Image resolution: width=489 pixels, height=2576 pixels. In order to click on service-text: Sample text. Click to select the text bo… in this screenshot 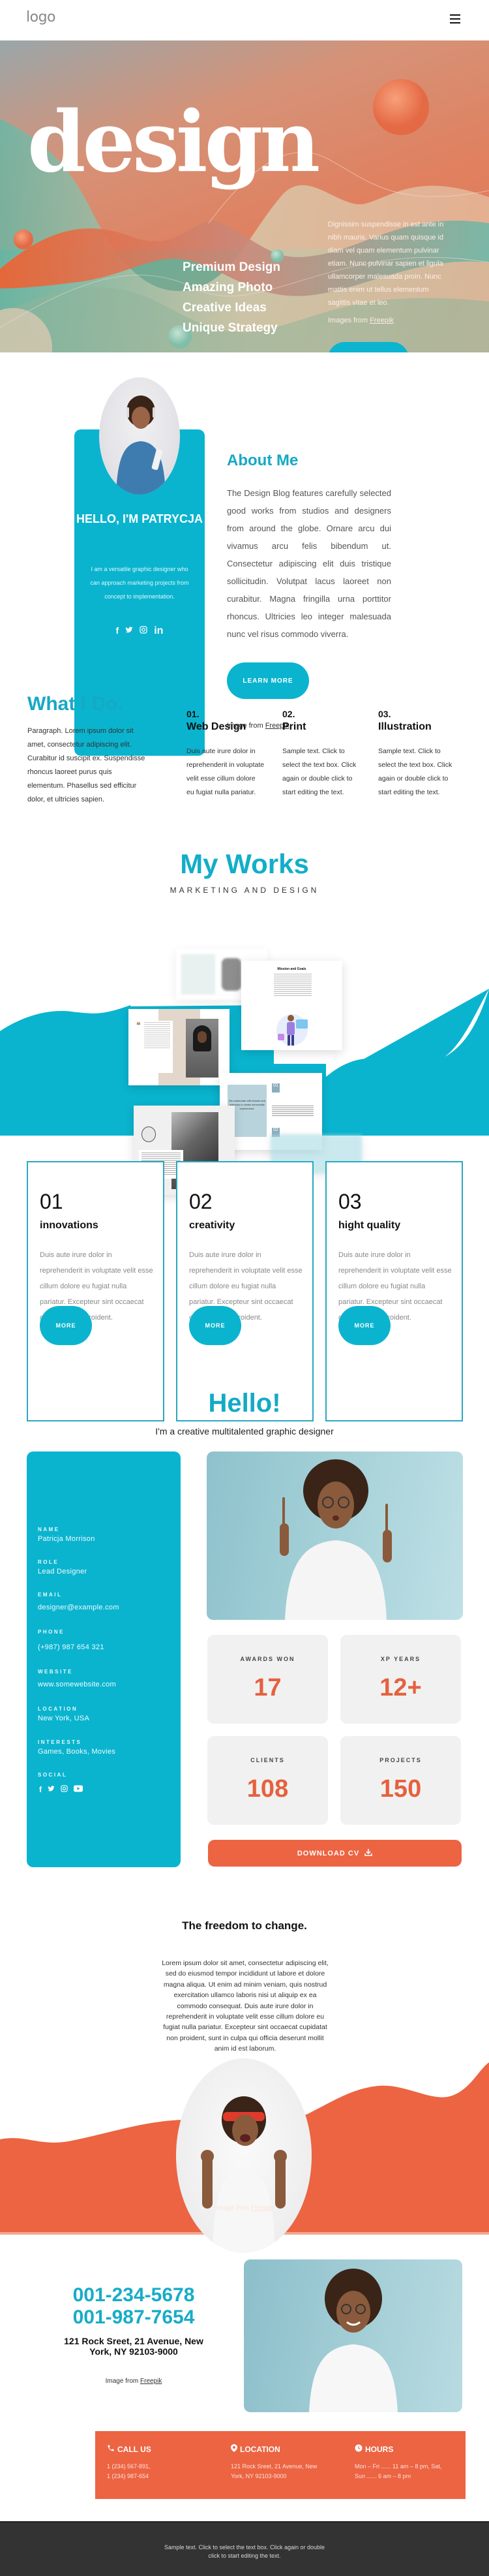, I will do `click(320, 771)`.